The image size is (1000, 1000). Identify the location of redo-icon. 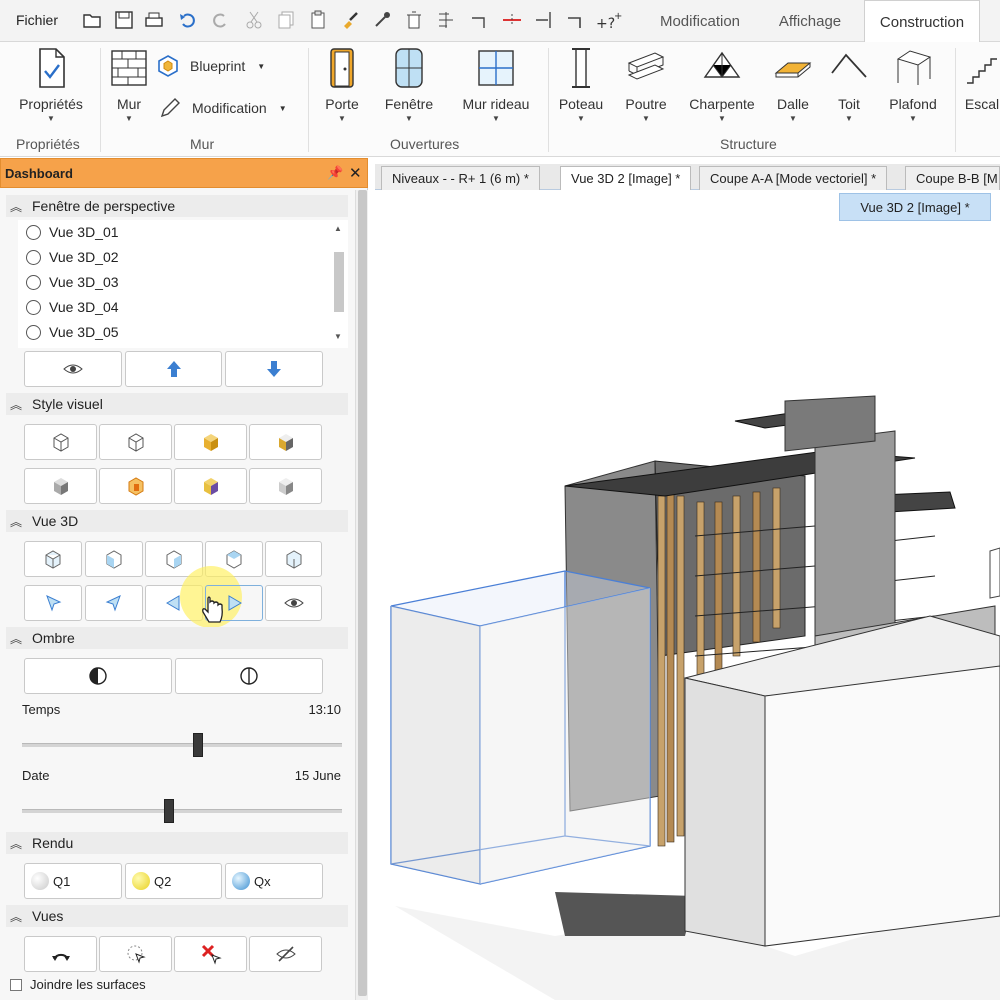
(220, 20).